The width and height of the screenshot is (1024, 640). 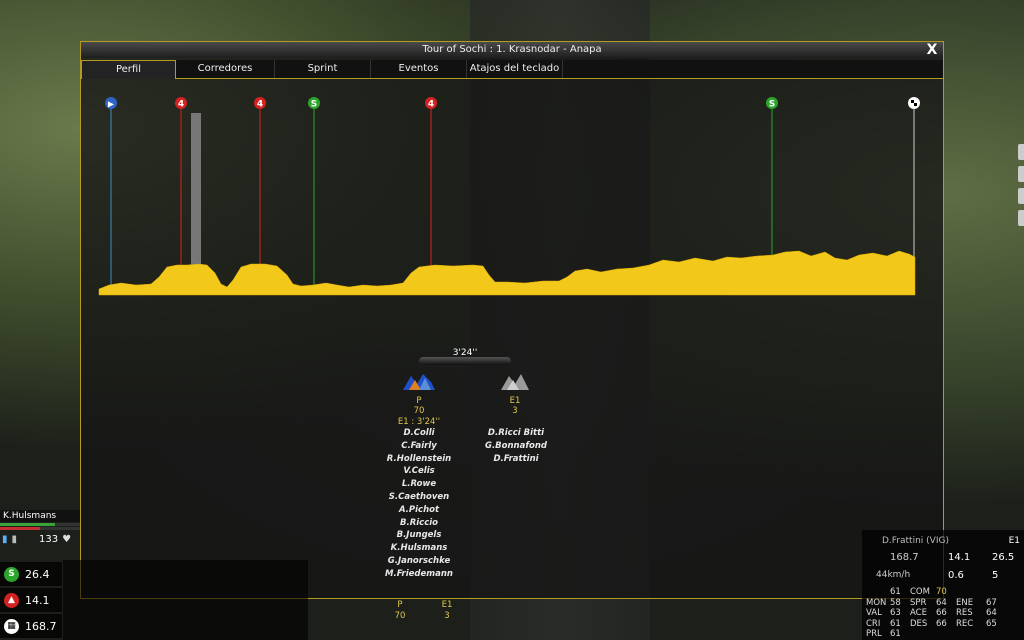 What do you see at coordinates (991, 602) in the screenshot?
I see `stat-value: 67` at bounding box center [991, 602].